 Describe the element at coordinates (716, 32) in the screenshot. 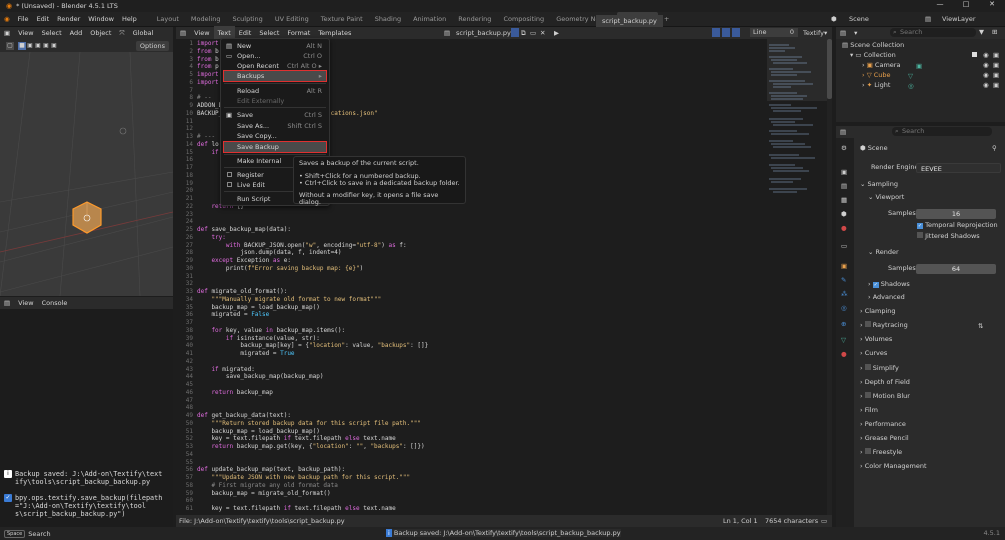

I see `line-numbers-toggle` at that location.